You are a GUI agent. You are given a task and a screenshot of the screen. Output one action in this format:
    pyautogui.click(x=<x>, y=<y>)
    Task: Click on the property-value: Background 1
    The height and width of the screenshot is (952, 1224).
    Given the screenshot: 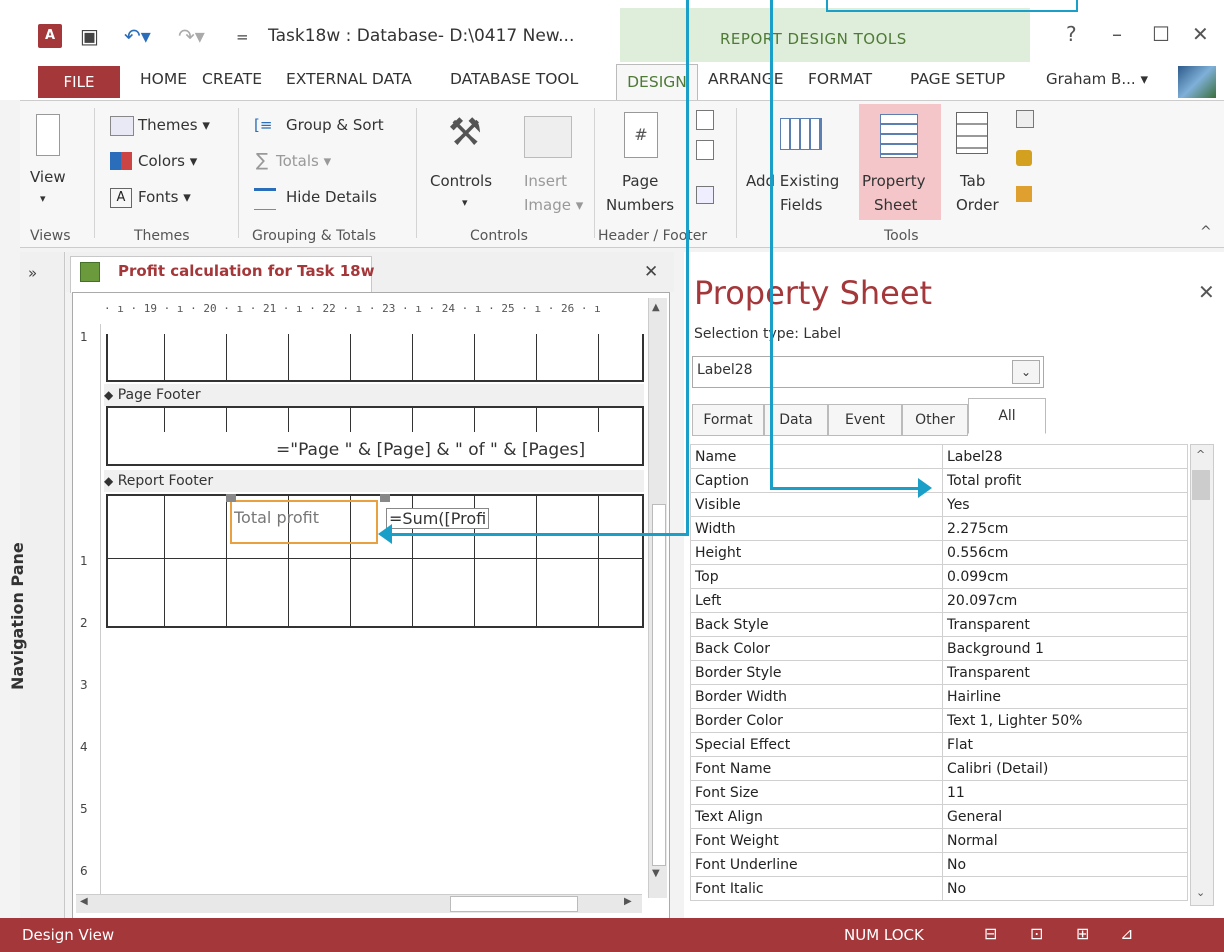 What is the action you would take?
    pyautogui.click(x=1065, y=648)
    